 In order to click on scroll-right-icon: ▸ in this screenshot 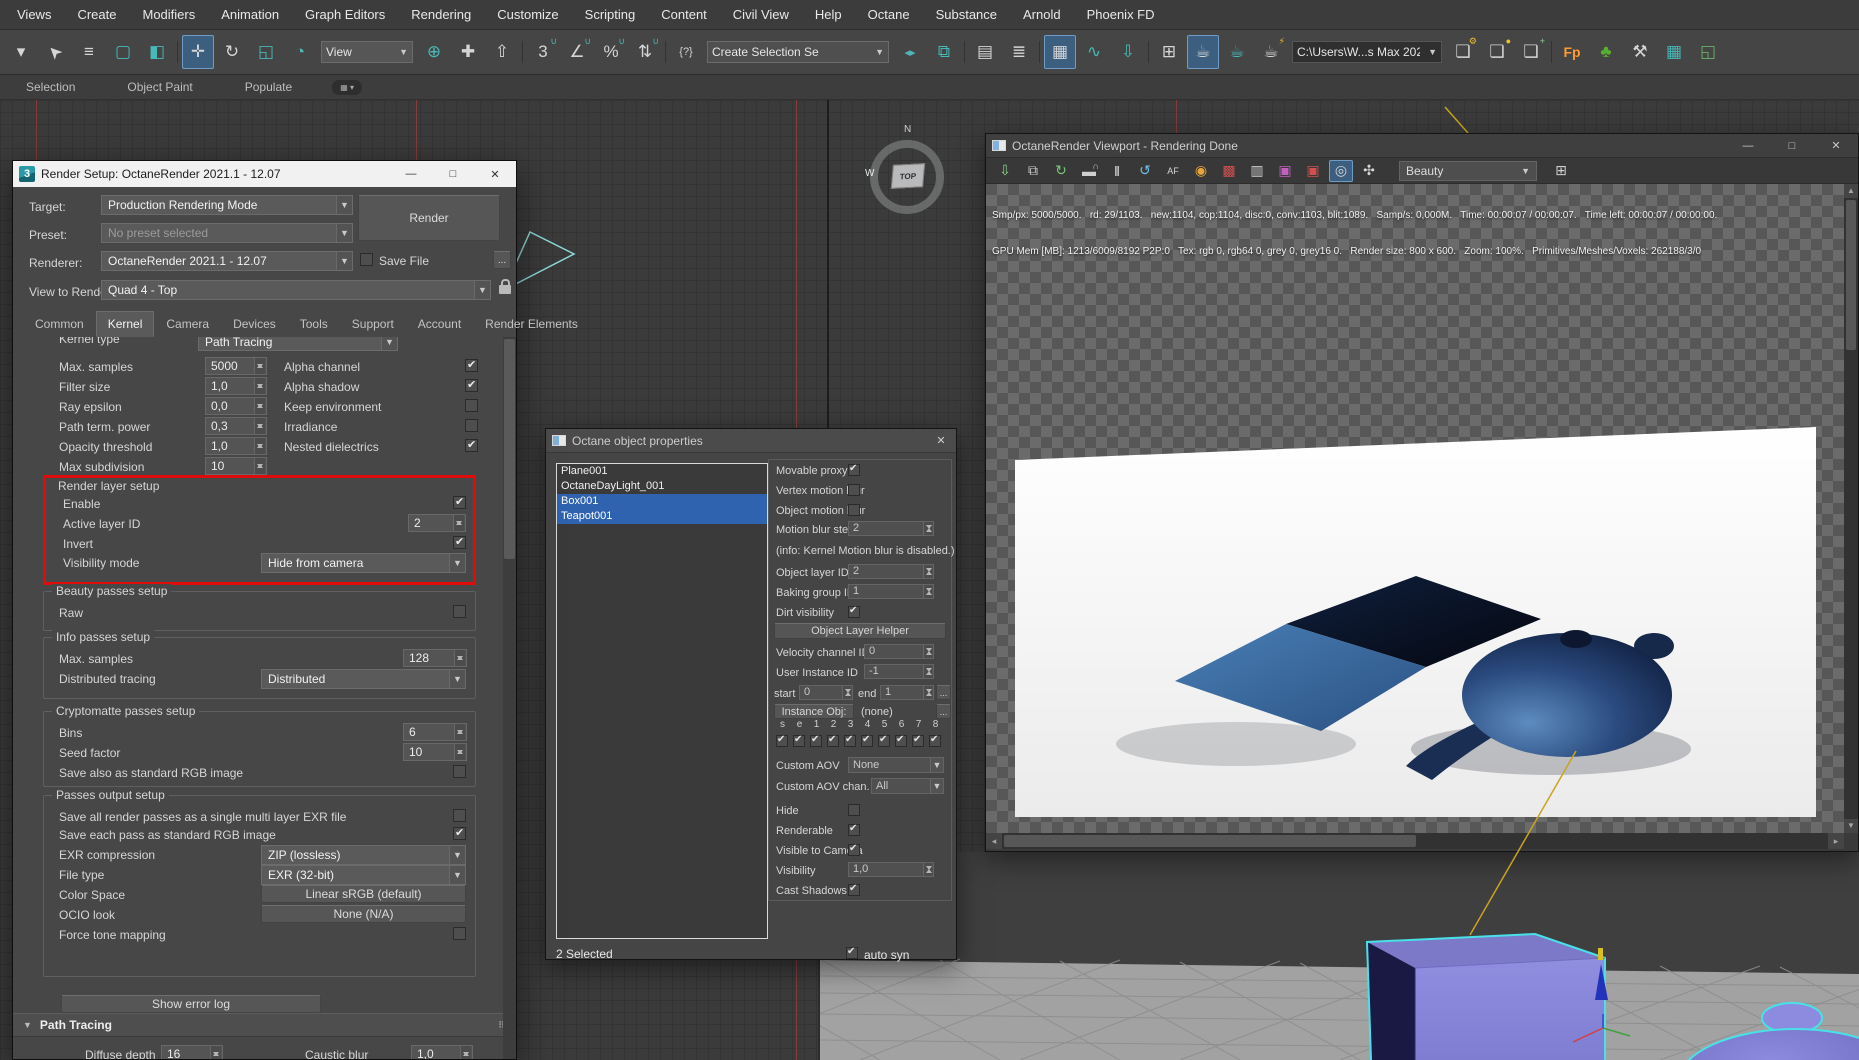, I will do `click(1836, 841)`.